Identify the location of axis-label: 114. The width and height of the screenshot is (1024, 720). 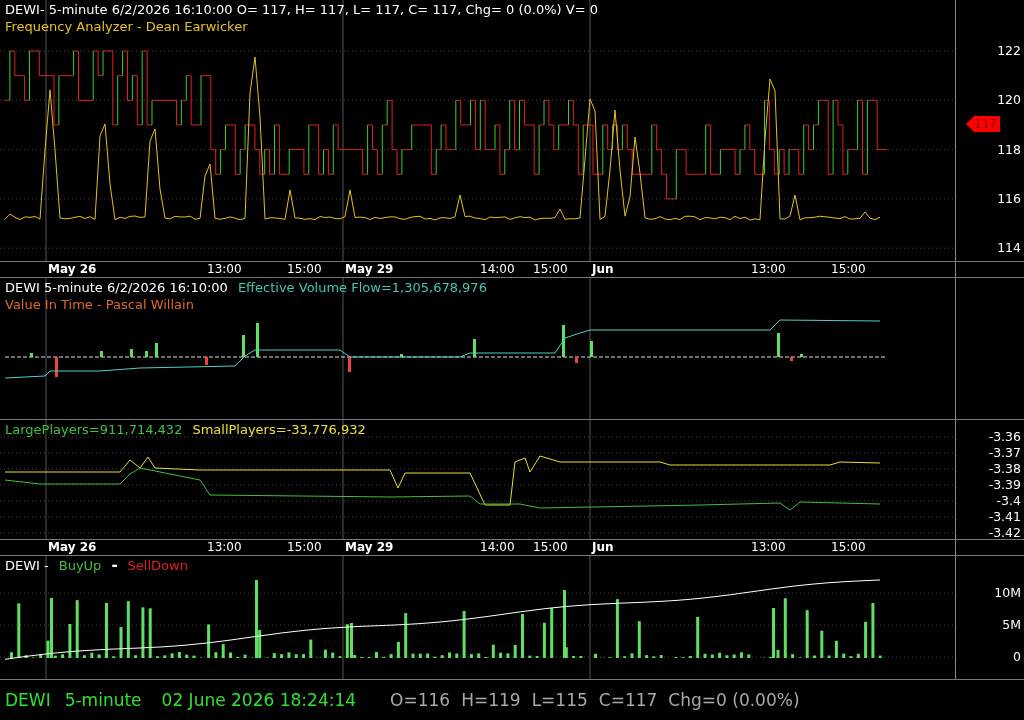
(1009, 248).